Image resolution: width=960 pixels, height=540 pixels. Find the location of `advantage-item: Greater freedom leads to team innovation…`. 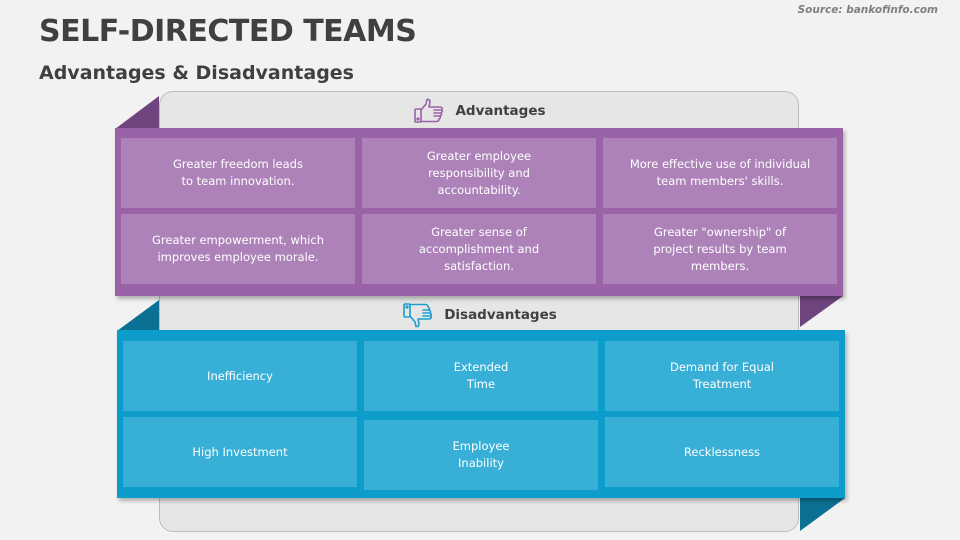

advantage-item: Greater freedom leads to team innovation… is located at coordinates (238, 173).